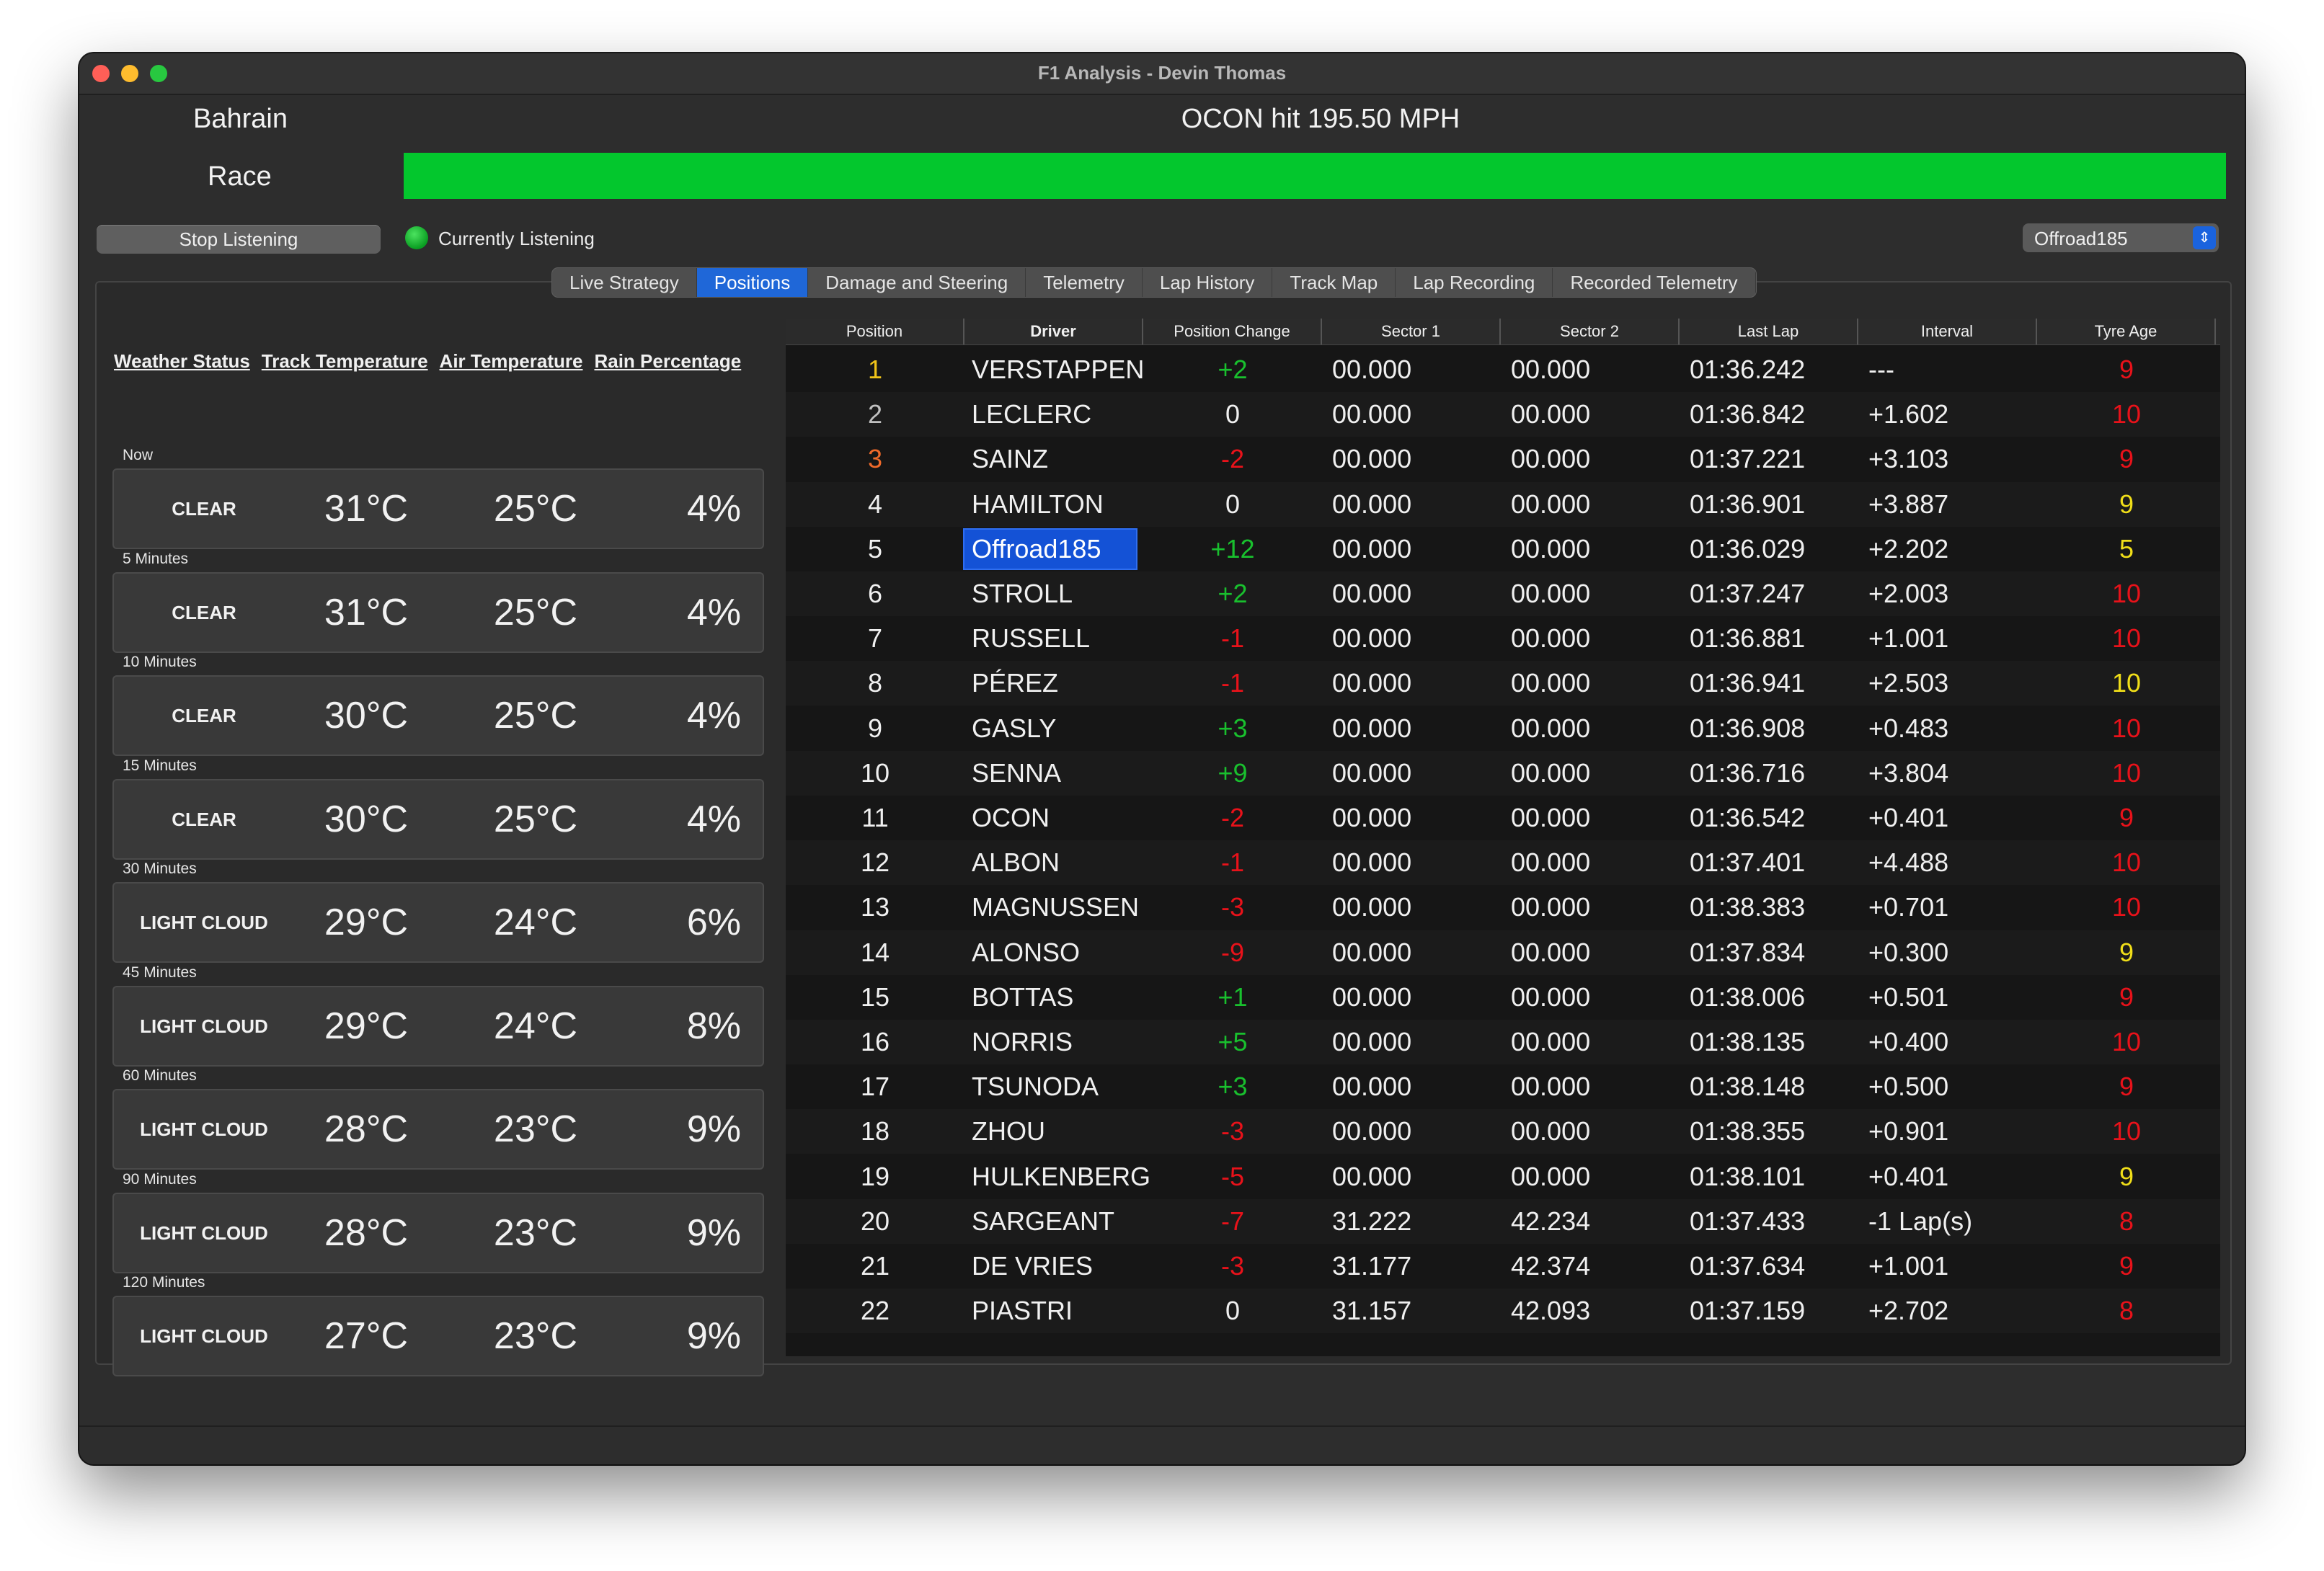 The width and height of the screenshot is (2324, 1571). What do you see at coordinates (1654, 282) in the screenshot?
I see `tab-recorded-telemetry: Recorded Telemetry` at bounding box center [1654, 282].